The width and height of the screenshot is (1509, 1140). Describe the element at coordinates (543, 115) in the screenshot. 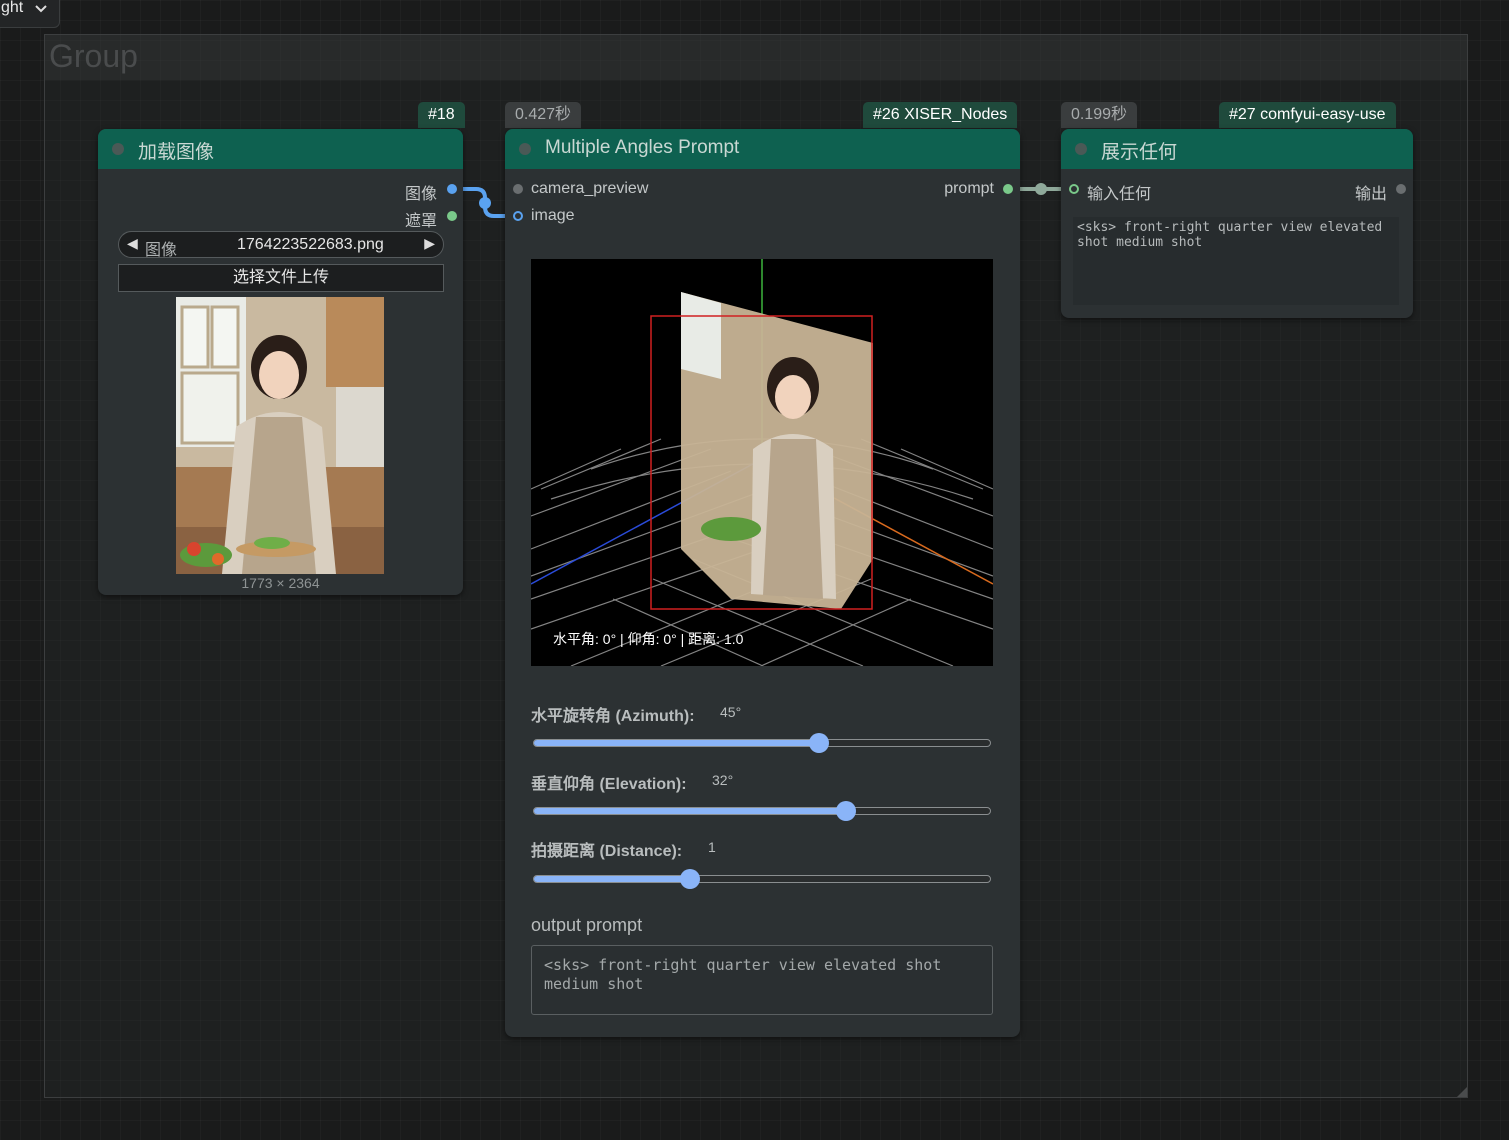

I see `exec-time-badge: 0.427秒` at that location.